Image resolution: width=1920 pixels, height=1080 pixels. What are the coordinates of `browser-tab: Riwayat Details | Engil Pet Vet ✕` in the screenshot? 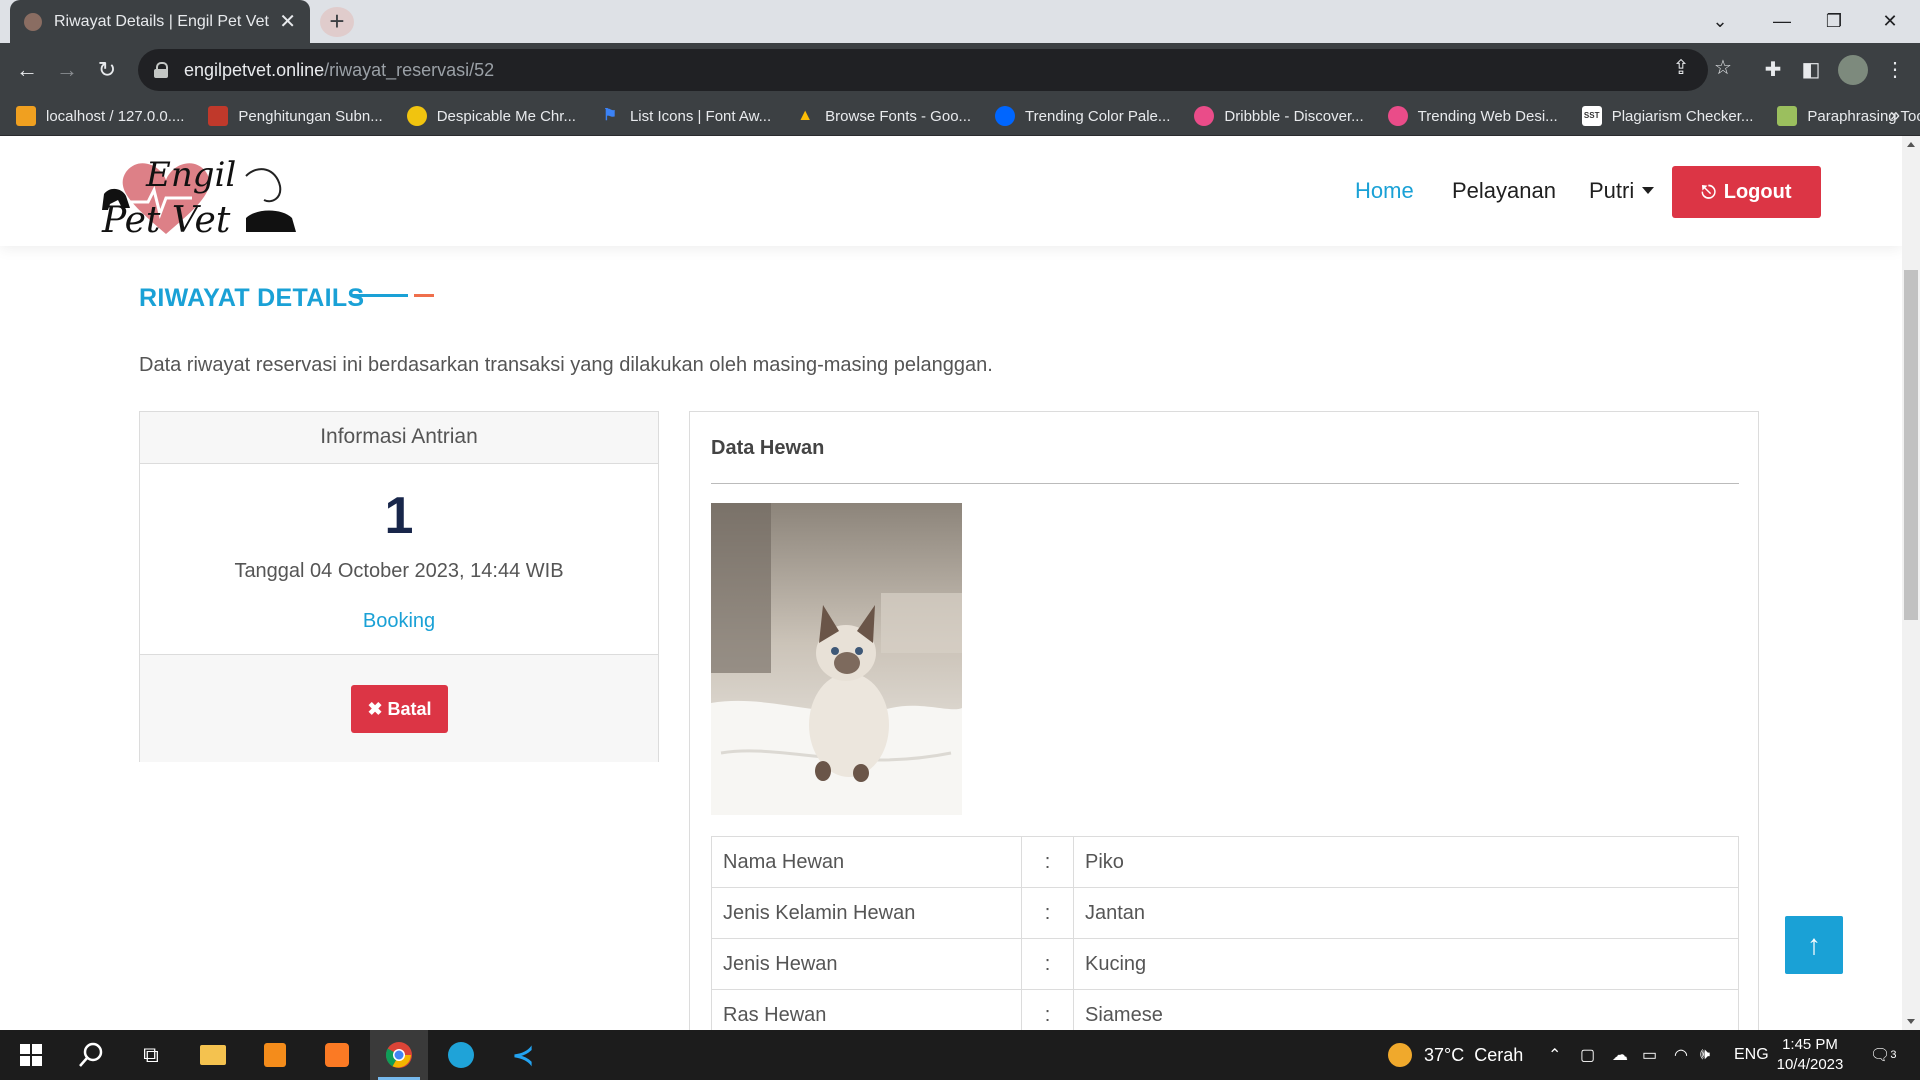 It's located at (160, 21).